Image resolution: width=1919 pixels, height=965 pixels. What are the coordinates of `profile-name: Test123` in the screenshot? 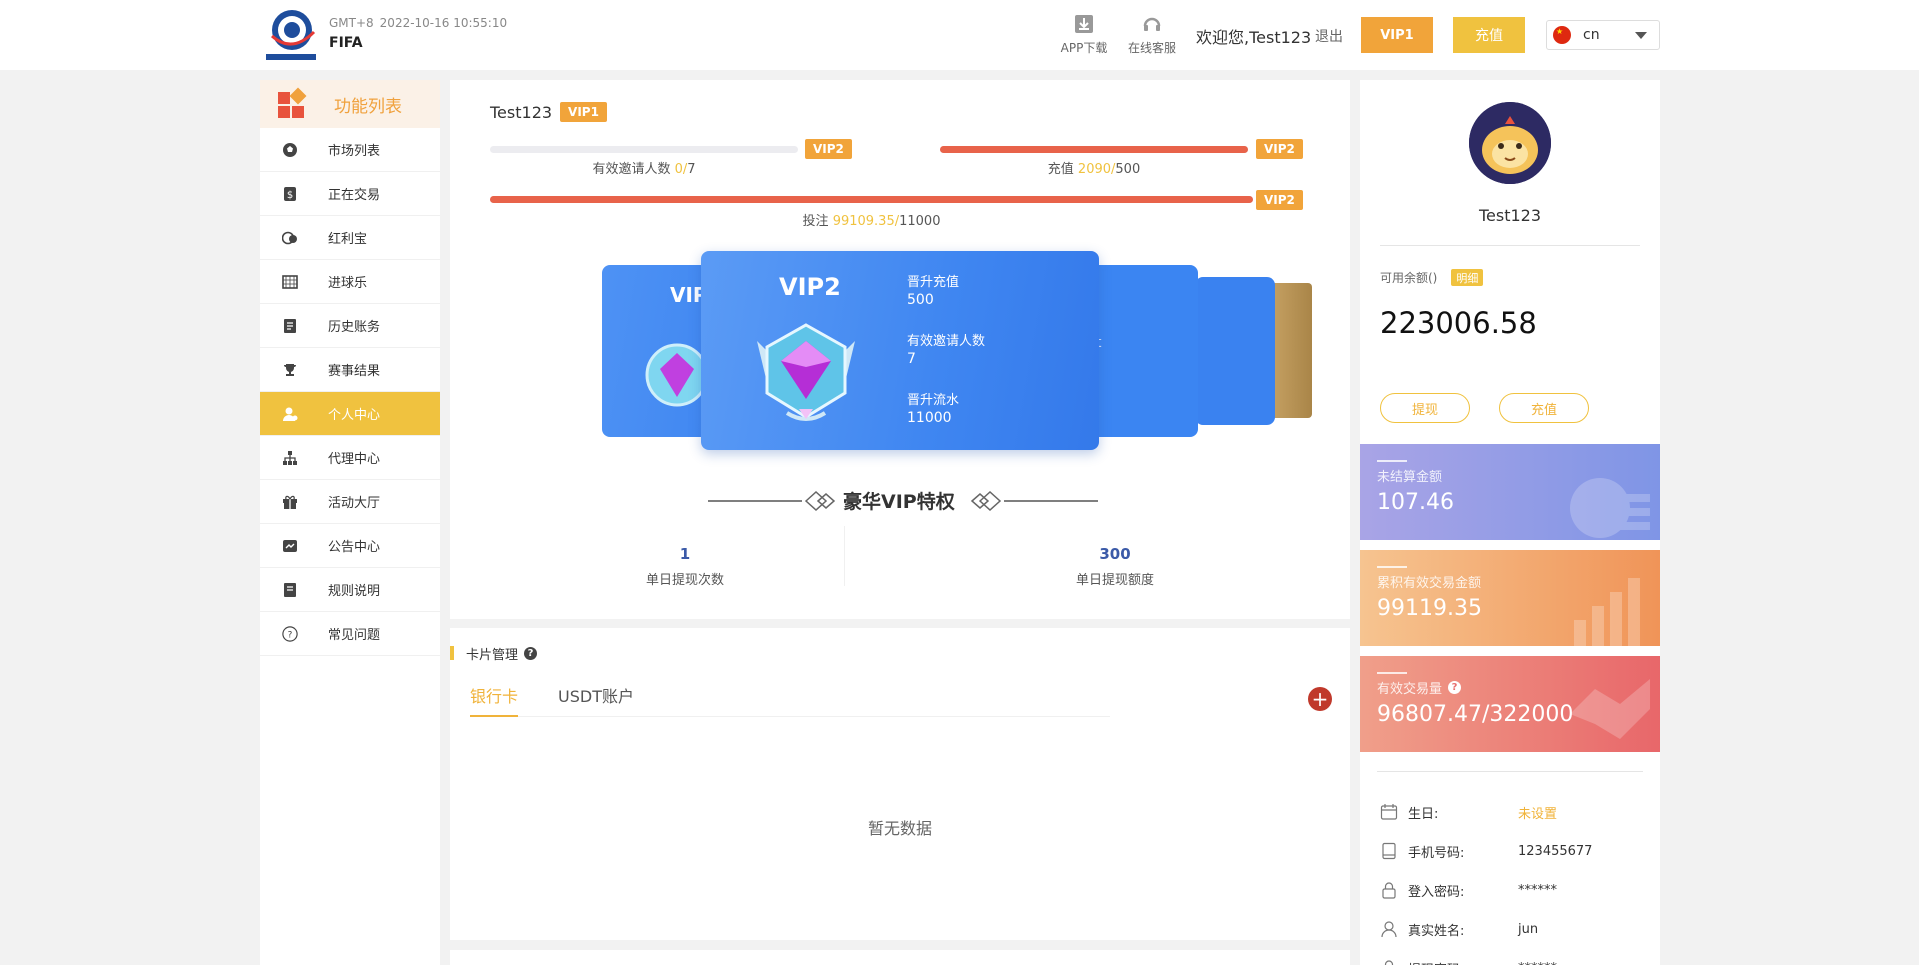 It's located at (1510, 215).